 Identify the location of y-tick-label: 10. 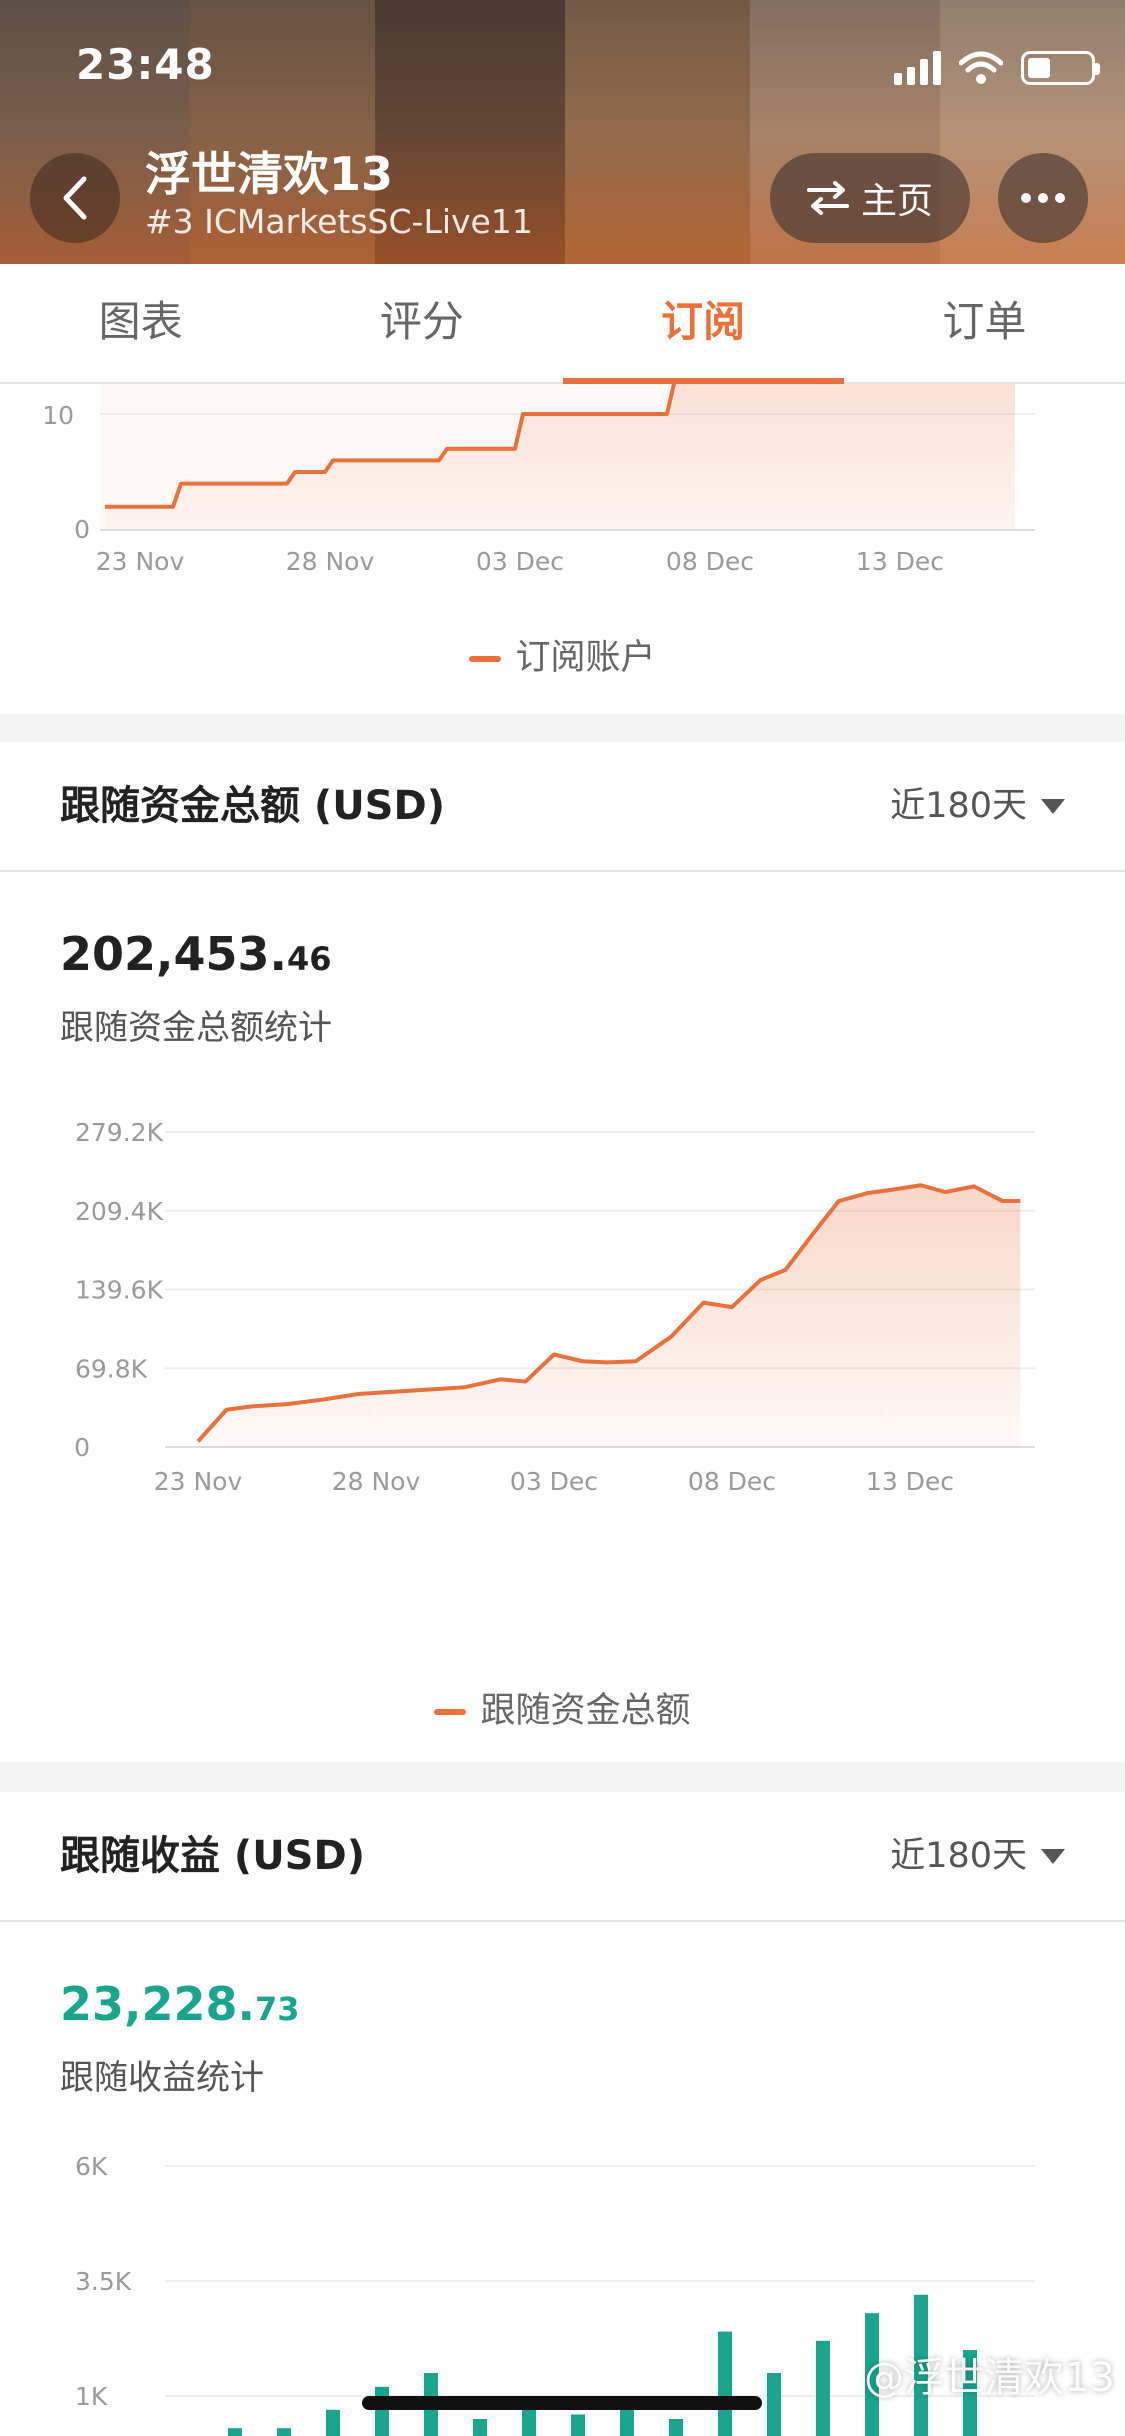
(58, 415).